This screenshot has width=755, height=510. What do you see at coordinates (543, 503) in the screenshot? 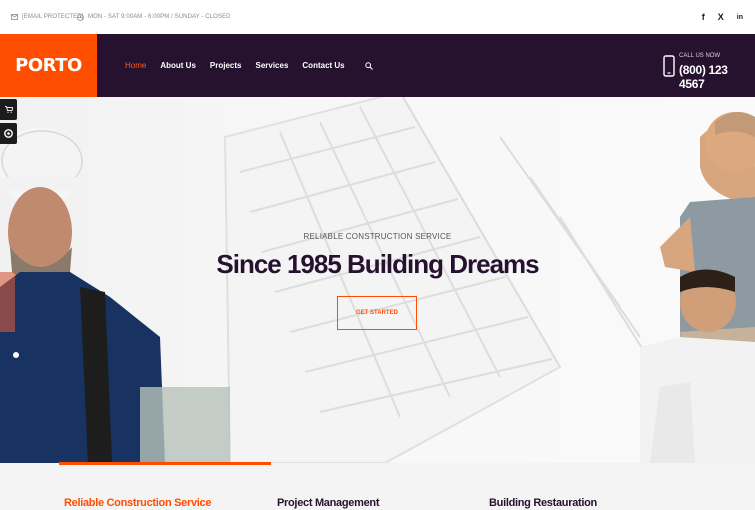
I see `service-building-restauration: Building Restauration` at bounding box center [543, 503].